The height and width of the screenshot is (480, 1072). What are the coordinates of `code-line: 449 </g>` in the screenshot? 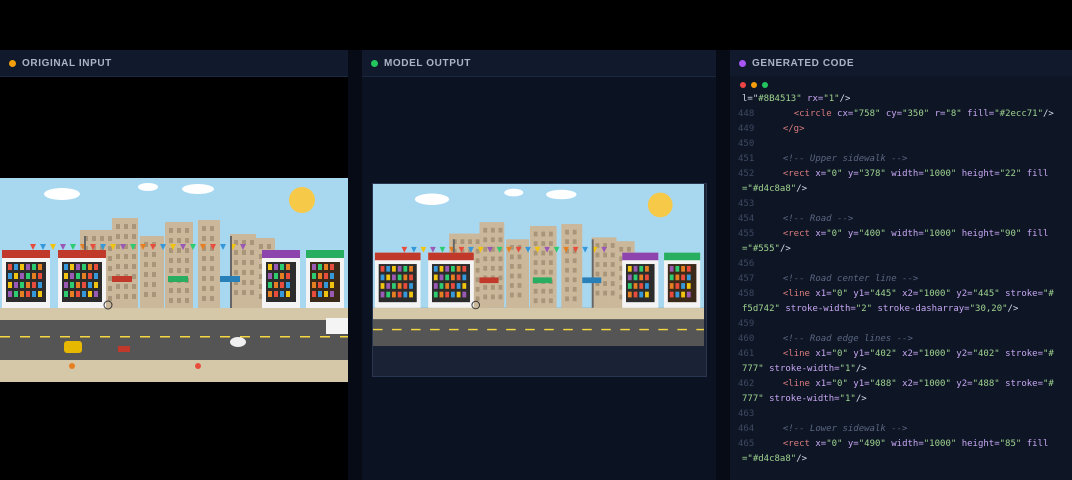 It's located at (901, 129).